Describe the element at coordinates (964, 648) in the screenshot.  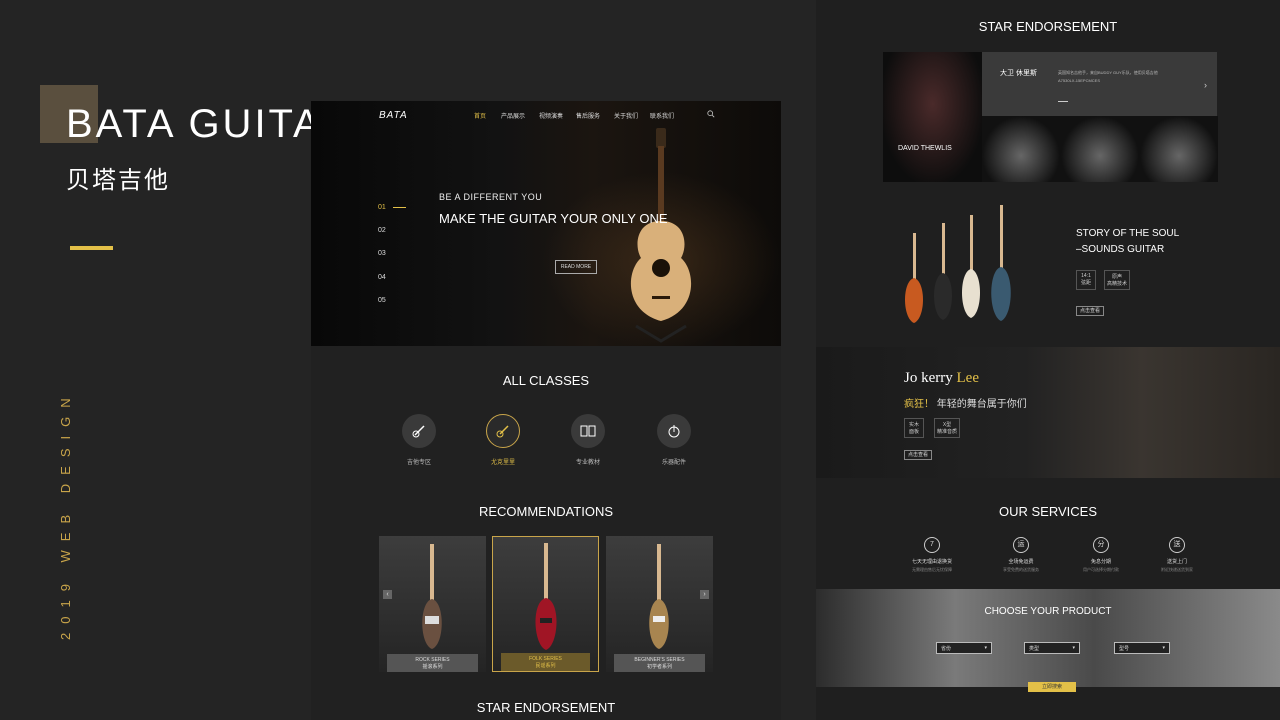
I see `province-select: 省份 ▾` at that location.